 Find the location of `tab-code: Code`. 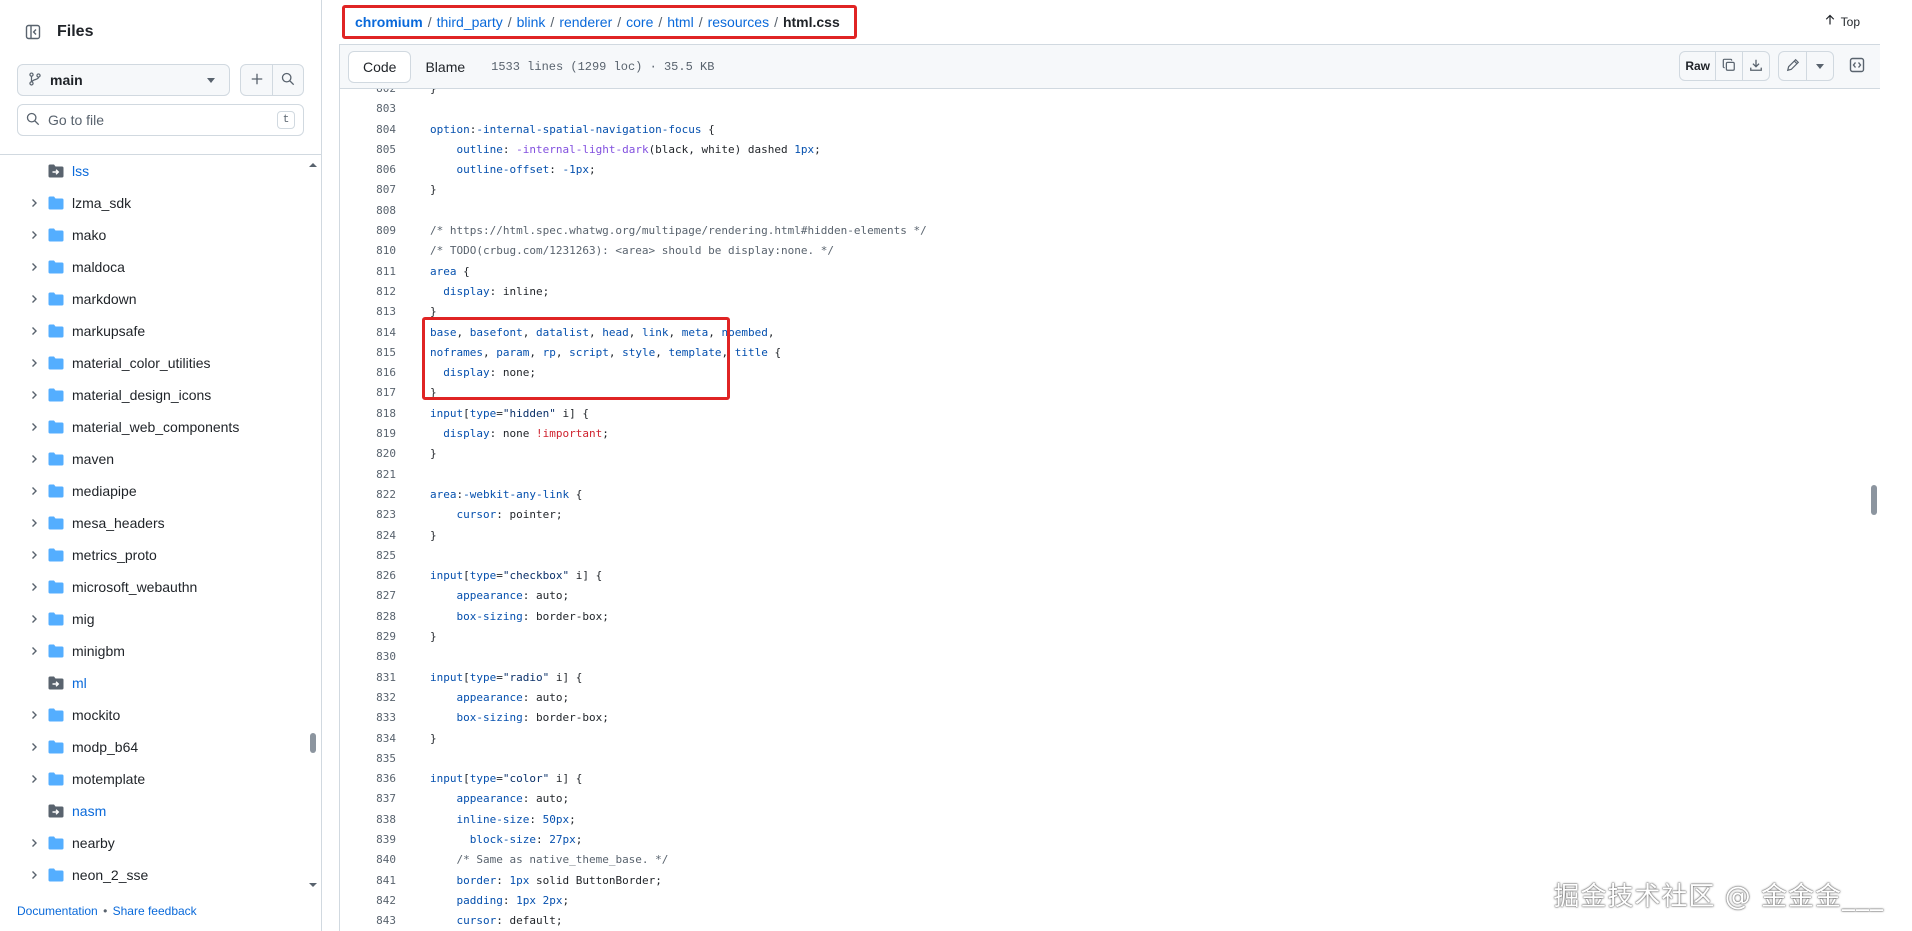

tab-code: Code is located at coordinates (380, 66).